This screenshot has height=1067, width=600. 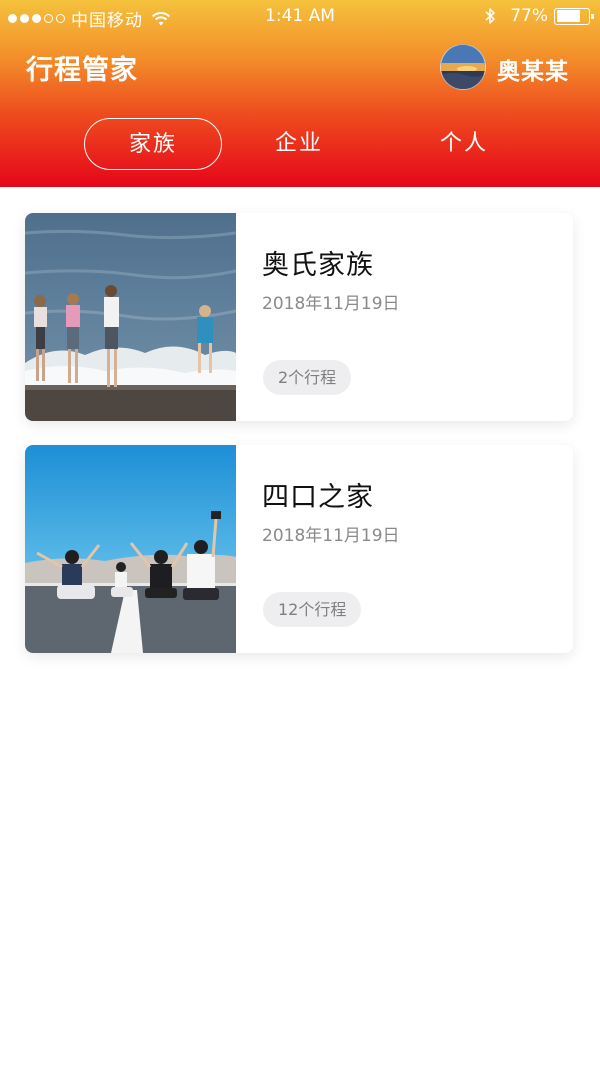 I want to click on bluetooth-icon, so click(x=490, y=16).